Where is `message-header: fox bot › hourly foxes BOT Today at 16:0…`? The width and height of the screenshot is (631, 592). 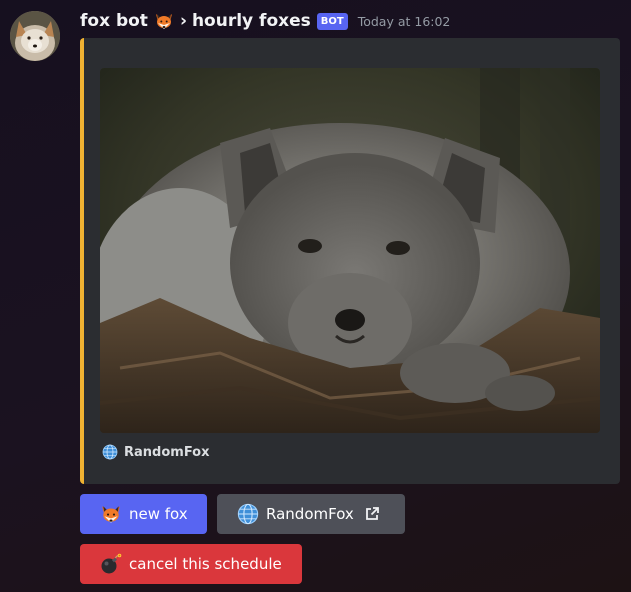 message-header: fox bot › hourly foxes BOT Today at 16:0… is located at coordinates (265, 21).